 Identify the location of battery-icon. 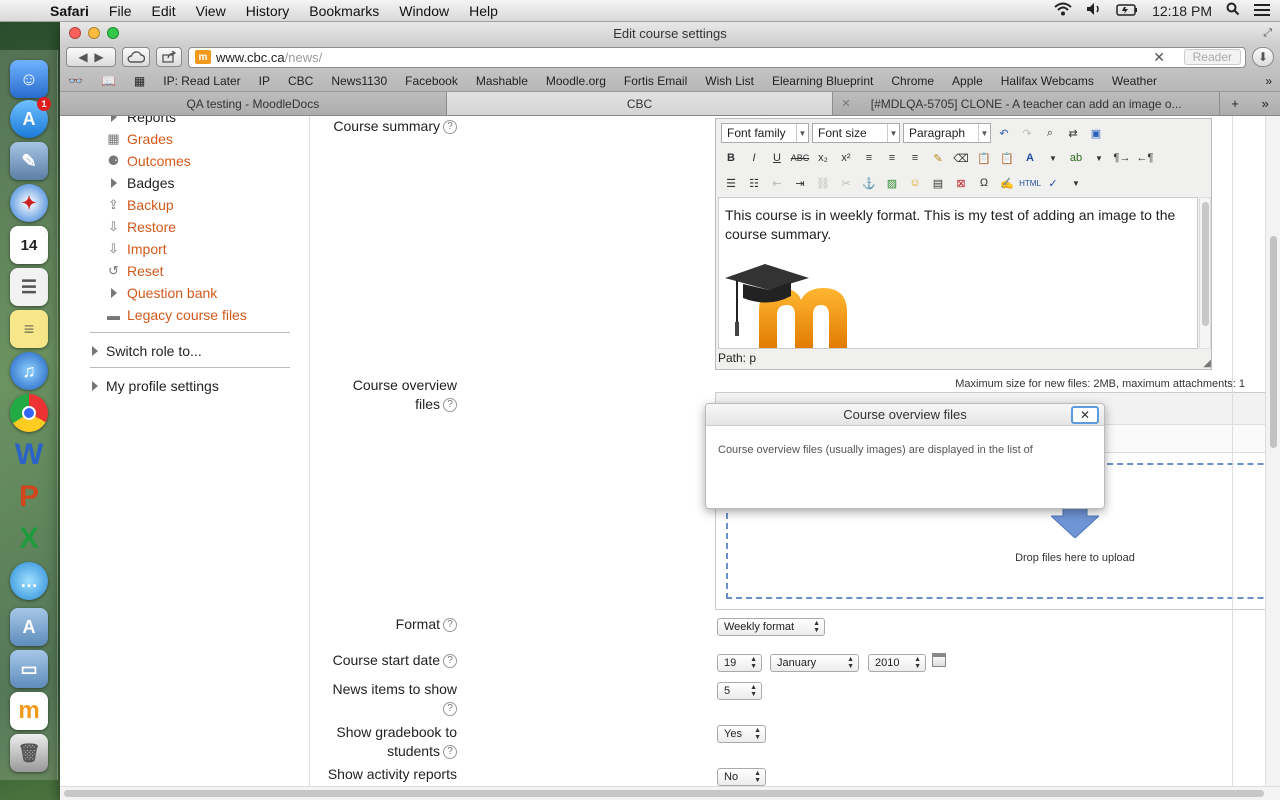
(1127, 11).